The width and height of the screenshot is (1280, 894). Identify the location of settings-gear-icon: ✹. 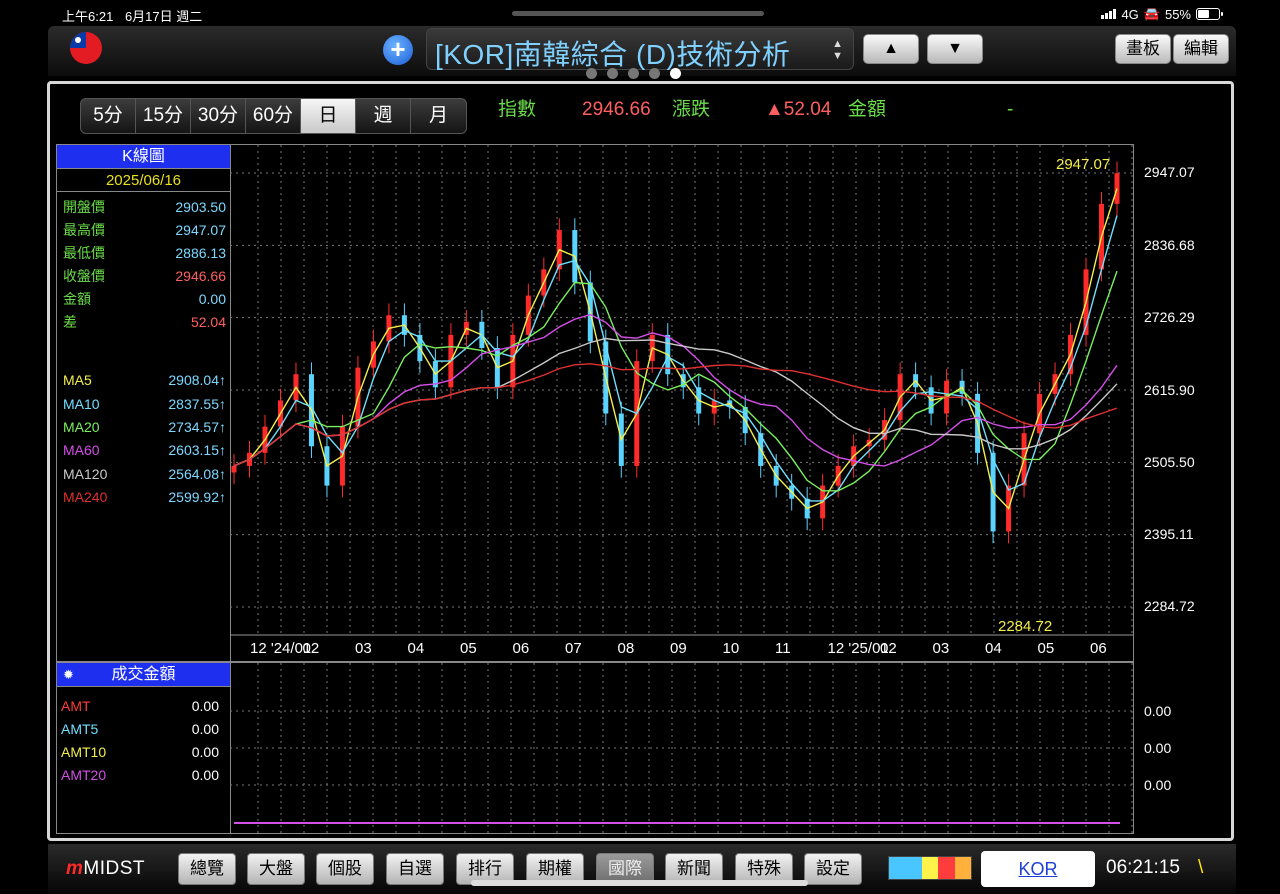
(68, 675).